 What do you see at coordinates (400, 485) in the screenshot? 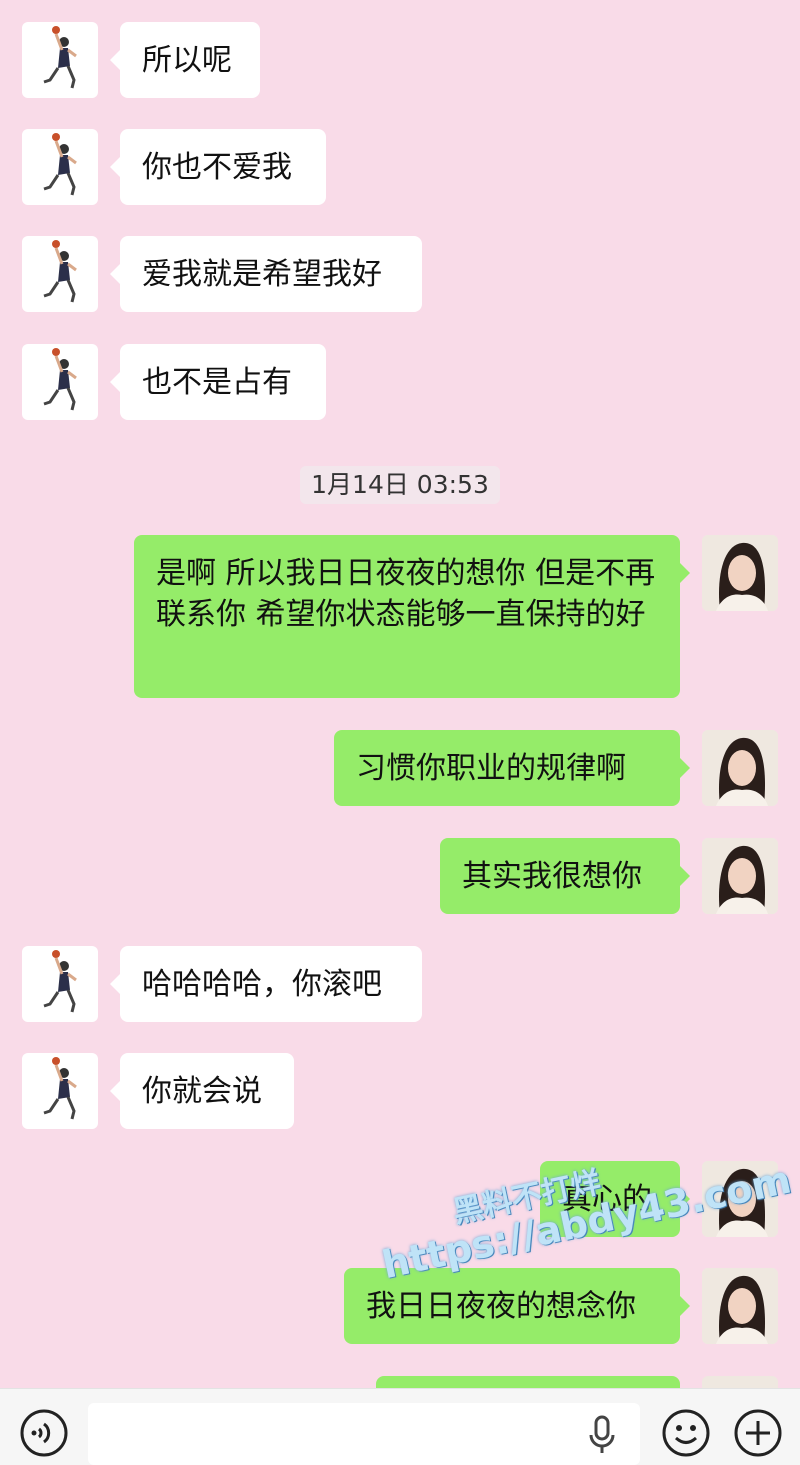
I see `message-timestamp: 1月14日 03:53` at bounding box center [400, 485].